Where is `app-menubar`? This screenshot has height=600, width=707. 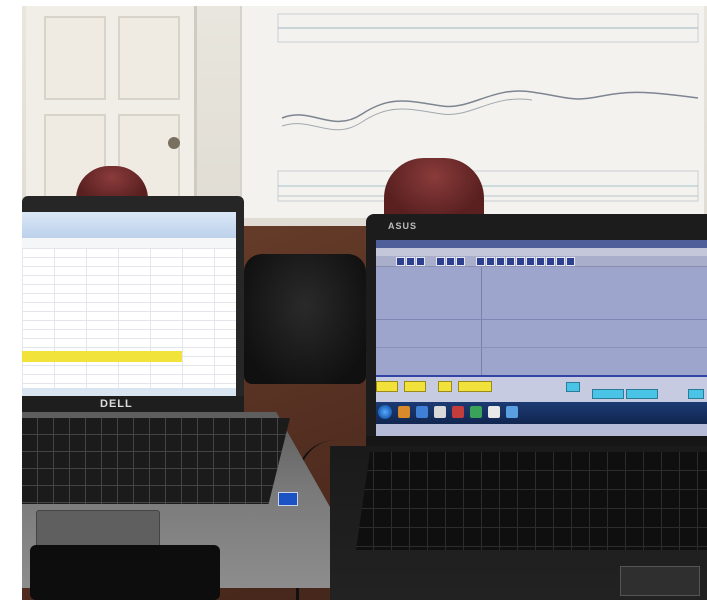 app-menubar is located at coordinates (541, 252).